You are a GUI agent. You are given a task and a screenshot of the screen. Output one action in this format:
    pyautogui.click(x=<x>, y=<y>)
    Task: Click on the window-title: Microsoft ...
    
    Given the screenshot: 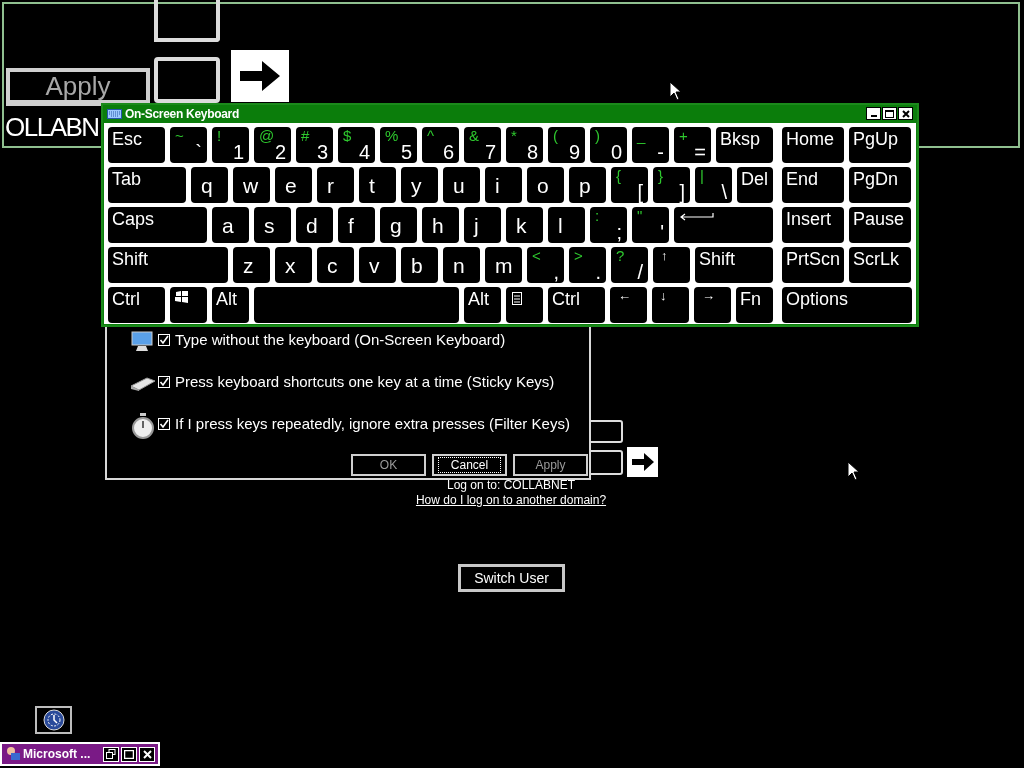 What is the action you would take?
    pyautogui.click(x=57, y=754)
    